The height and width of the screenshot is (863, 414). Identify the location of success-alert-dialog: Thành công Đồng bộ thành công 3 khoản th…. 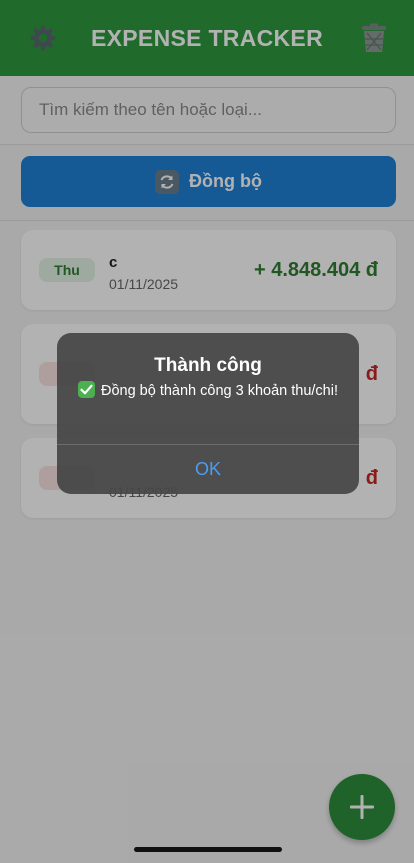
(208, 413).